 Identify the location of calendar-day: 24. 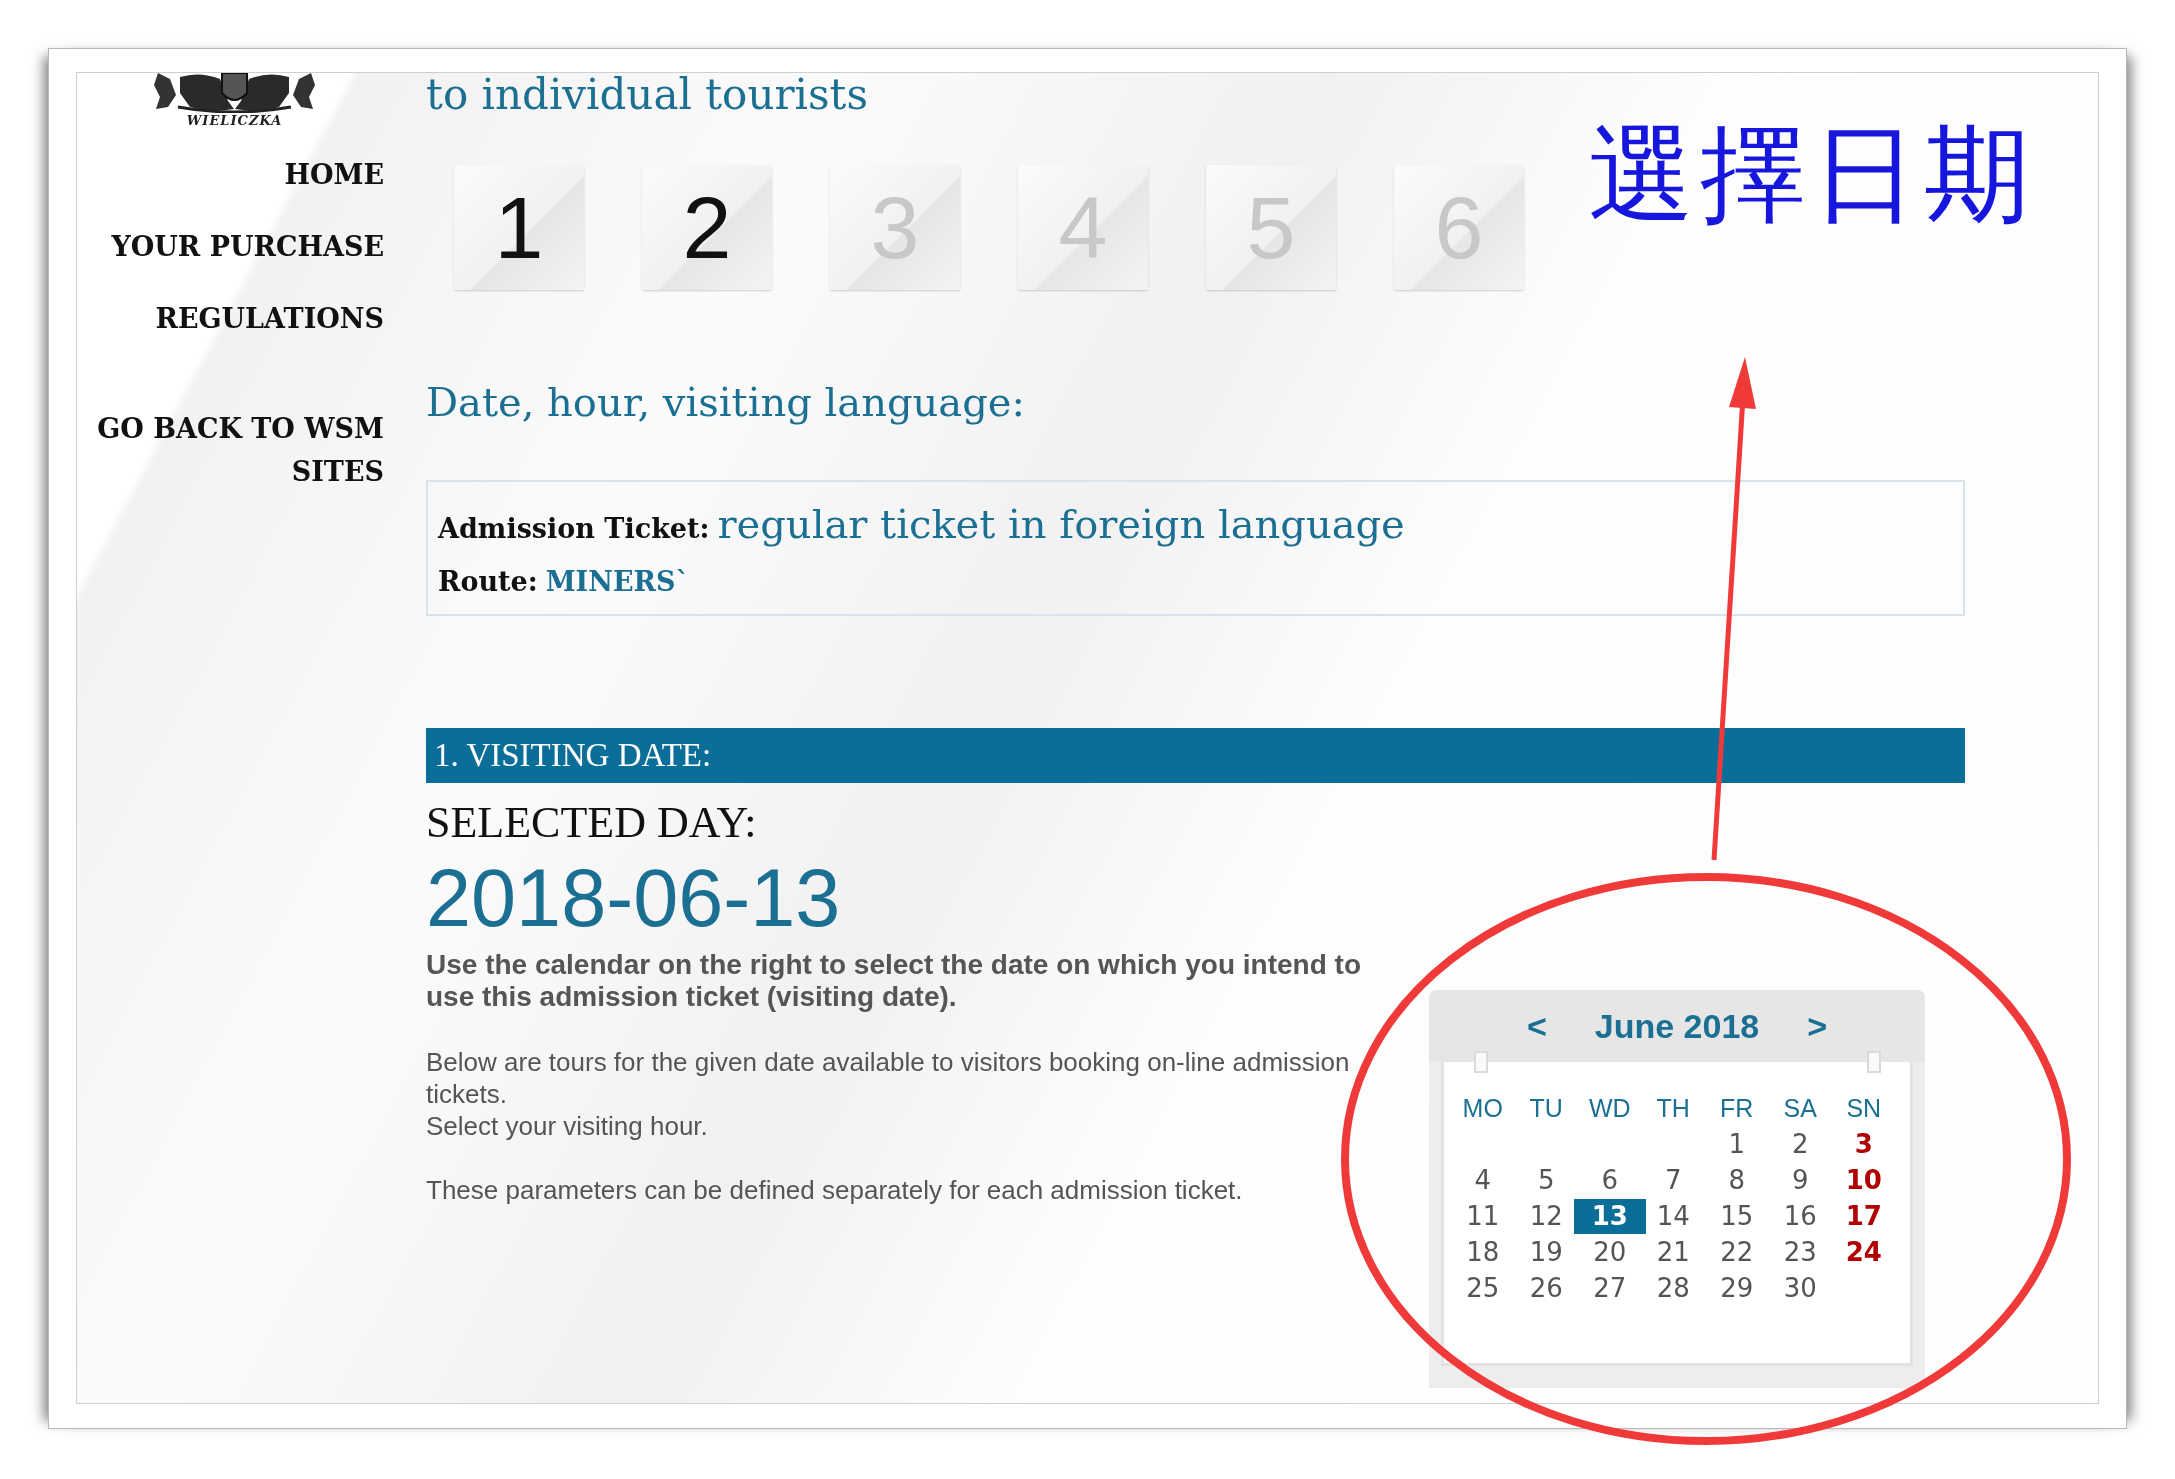
(1863, 1252).